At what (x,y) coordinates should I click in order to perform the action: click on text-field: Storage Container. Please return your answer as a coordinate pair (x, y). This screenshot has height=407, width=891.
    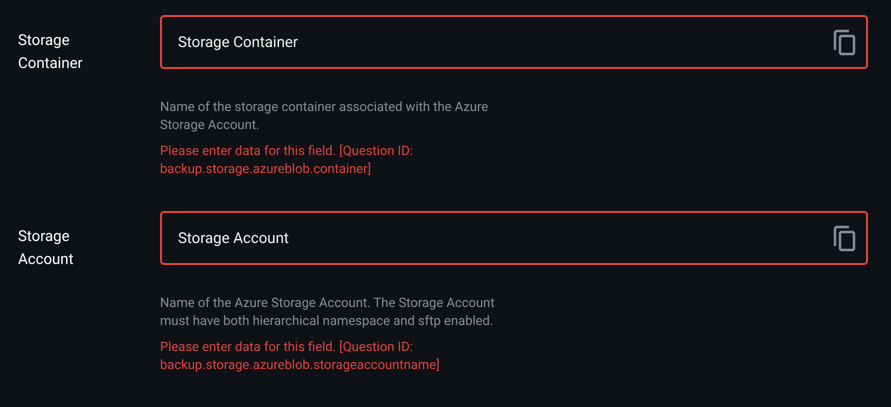
    Looking at the image, I should click on (514, 42).